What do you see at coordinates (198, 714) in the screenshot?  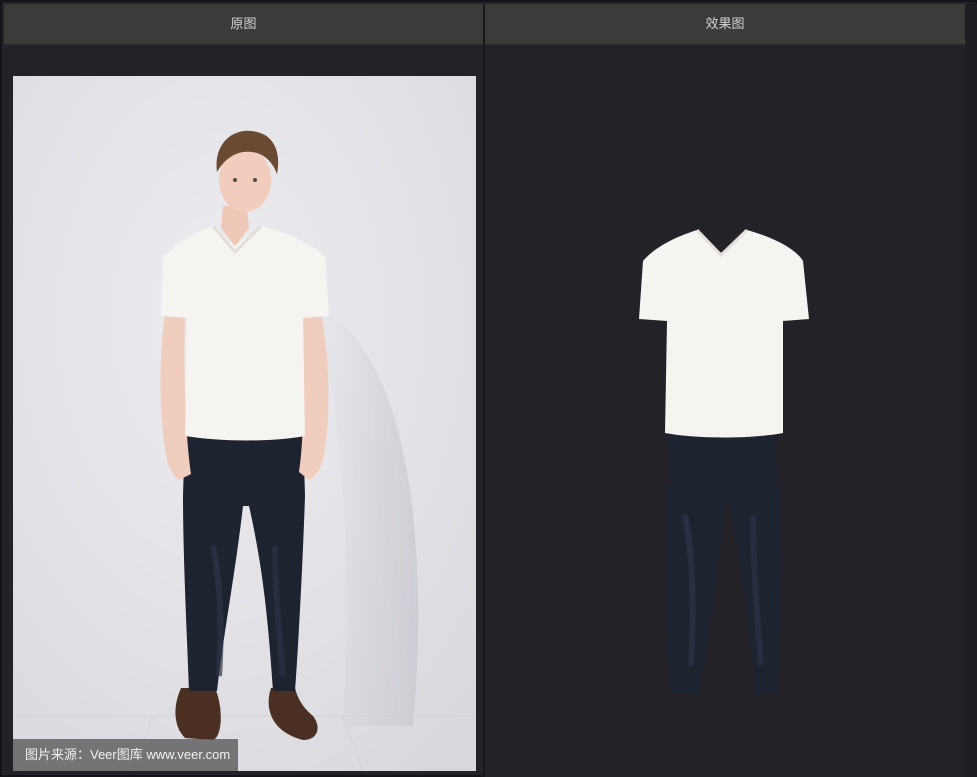 I see `left-shoe` at bounding box center [198, 714].